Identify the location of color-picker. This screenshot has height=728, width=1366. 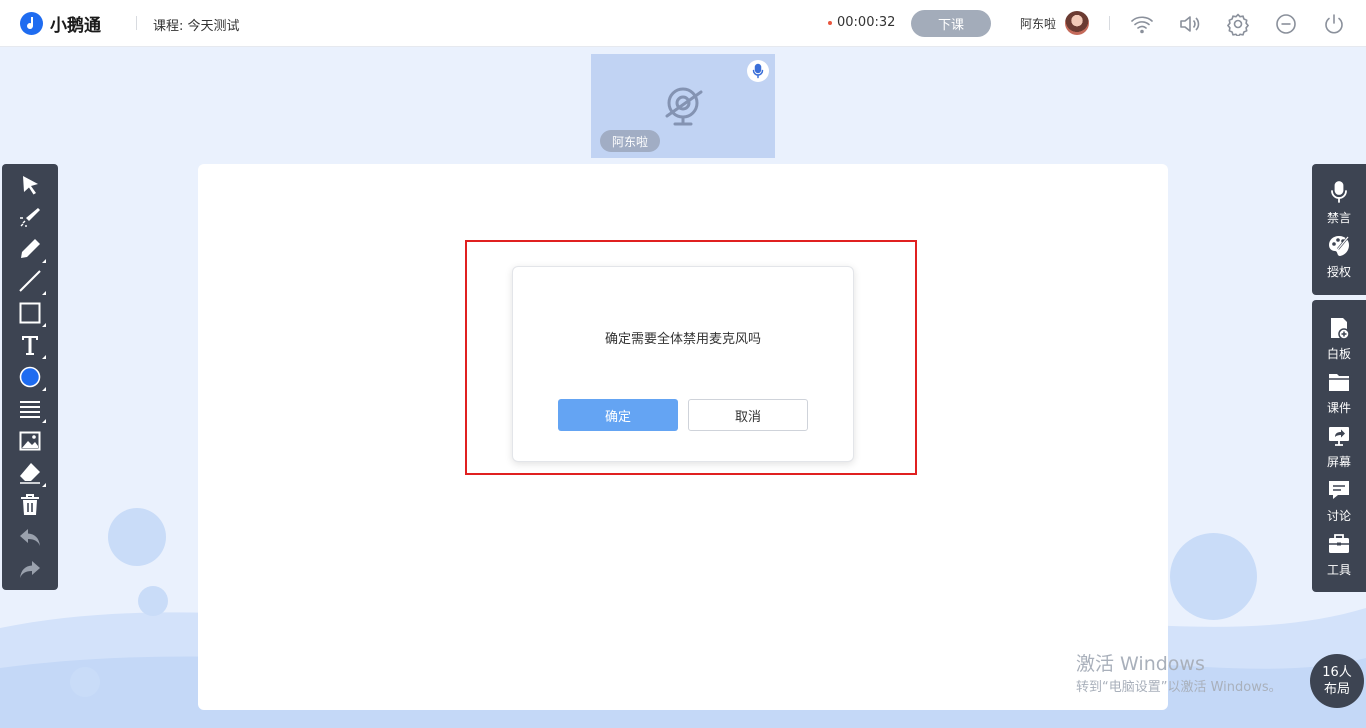
(31, 377).